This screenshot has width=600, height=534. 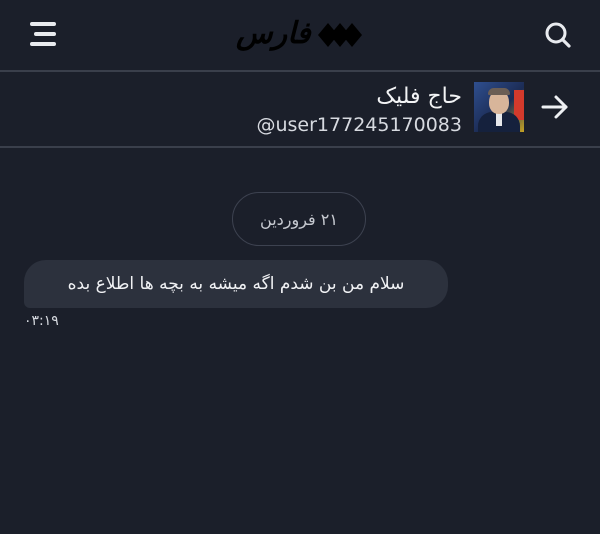 What do you see at coordinates (274, 33) in the screenshot?
I see `logo-text: فارس` at bounding box center [274, 33].